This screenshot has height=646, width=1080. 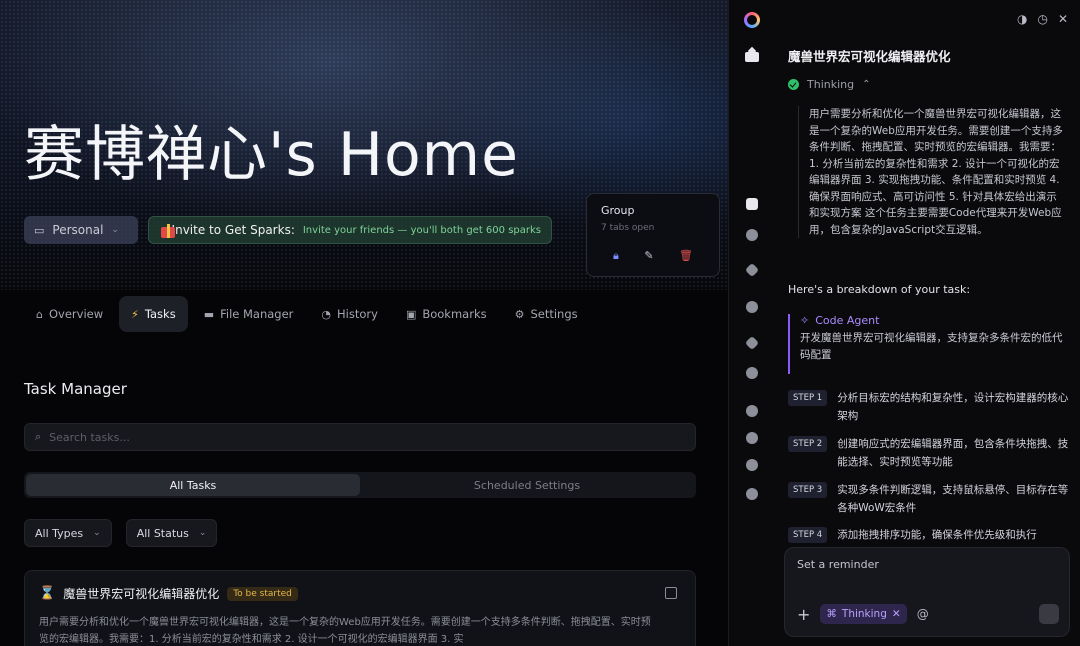 I want to click on segment-all-tasks: All Tasks, so click(x=193, y=485).